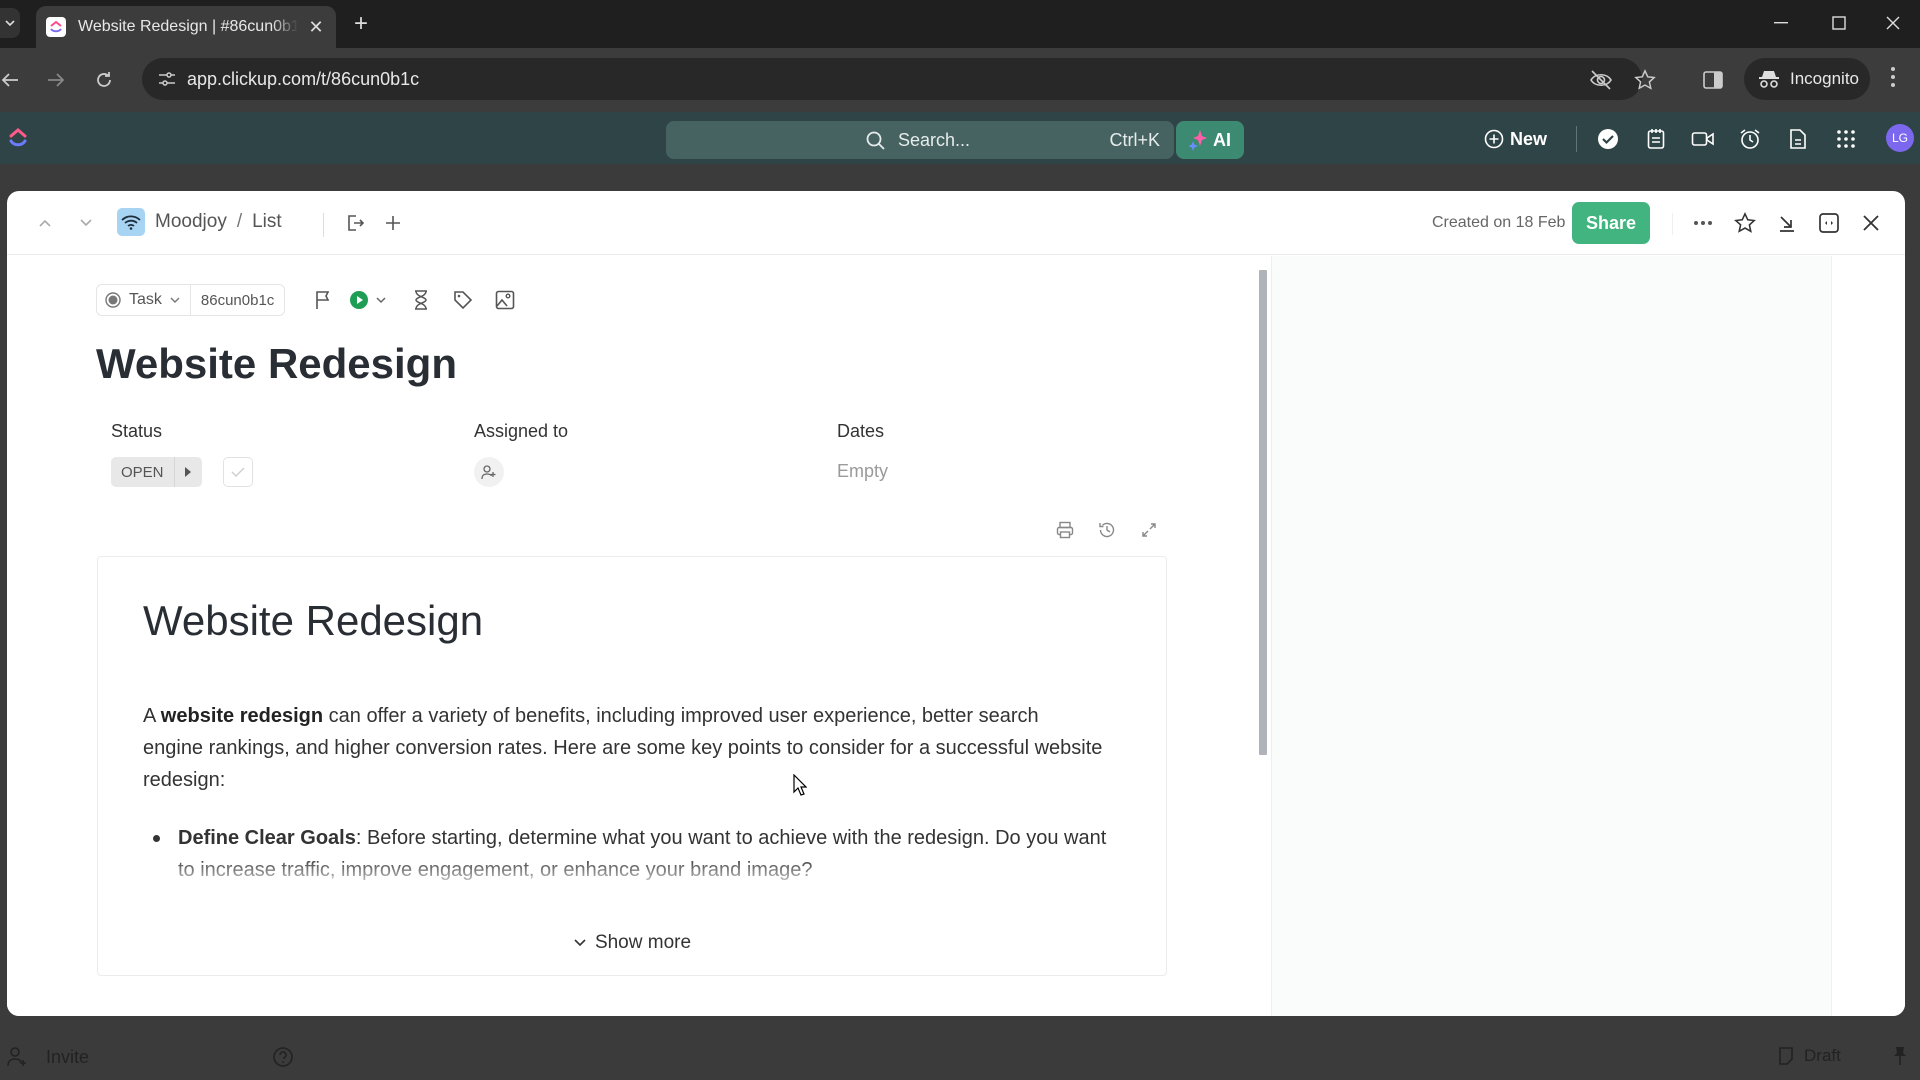  What do you see at coordinates (323, 300) in the screenshot?
I see `priority-flag-icon` at bounding box center [323, 300].